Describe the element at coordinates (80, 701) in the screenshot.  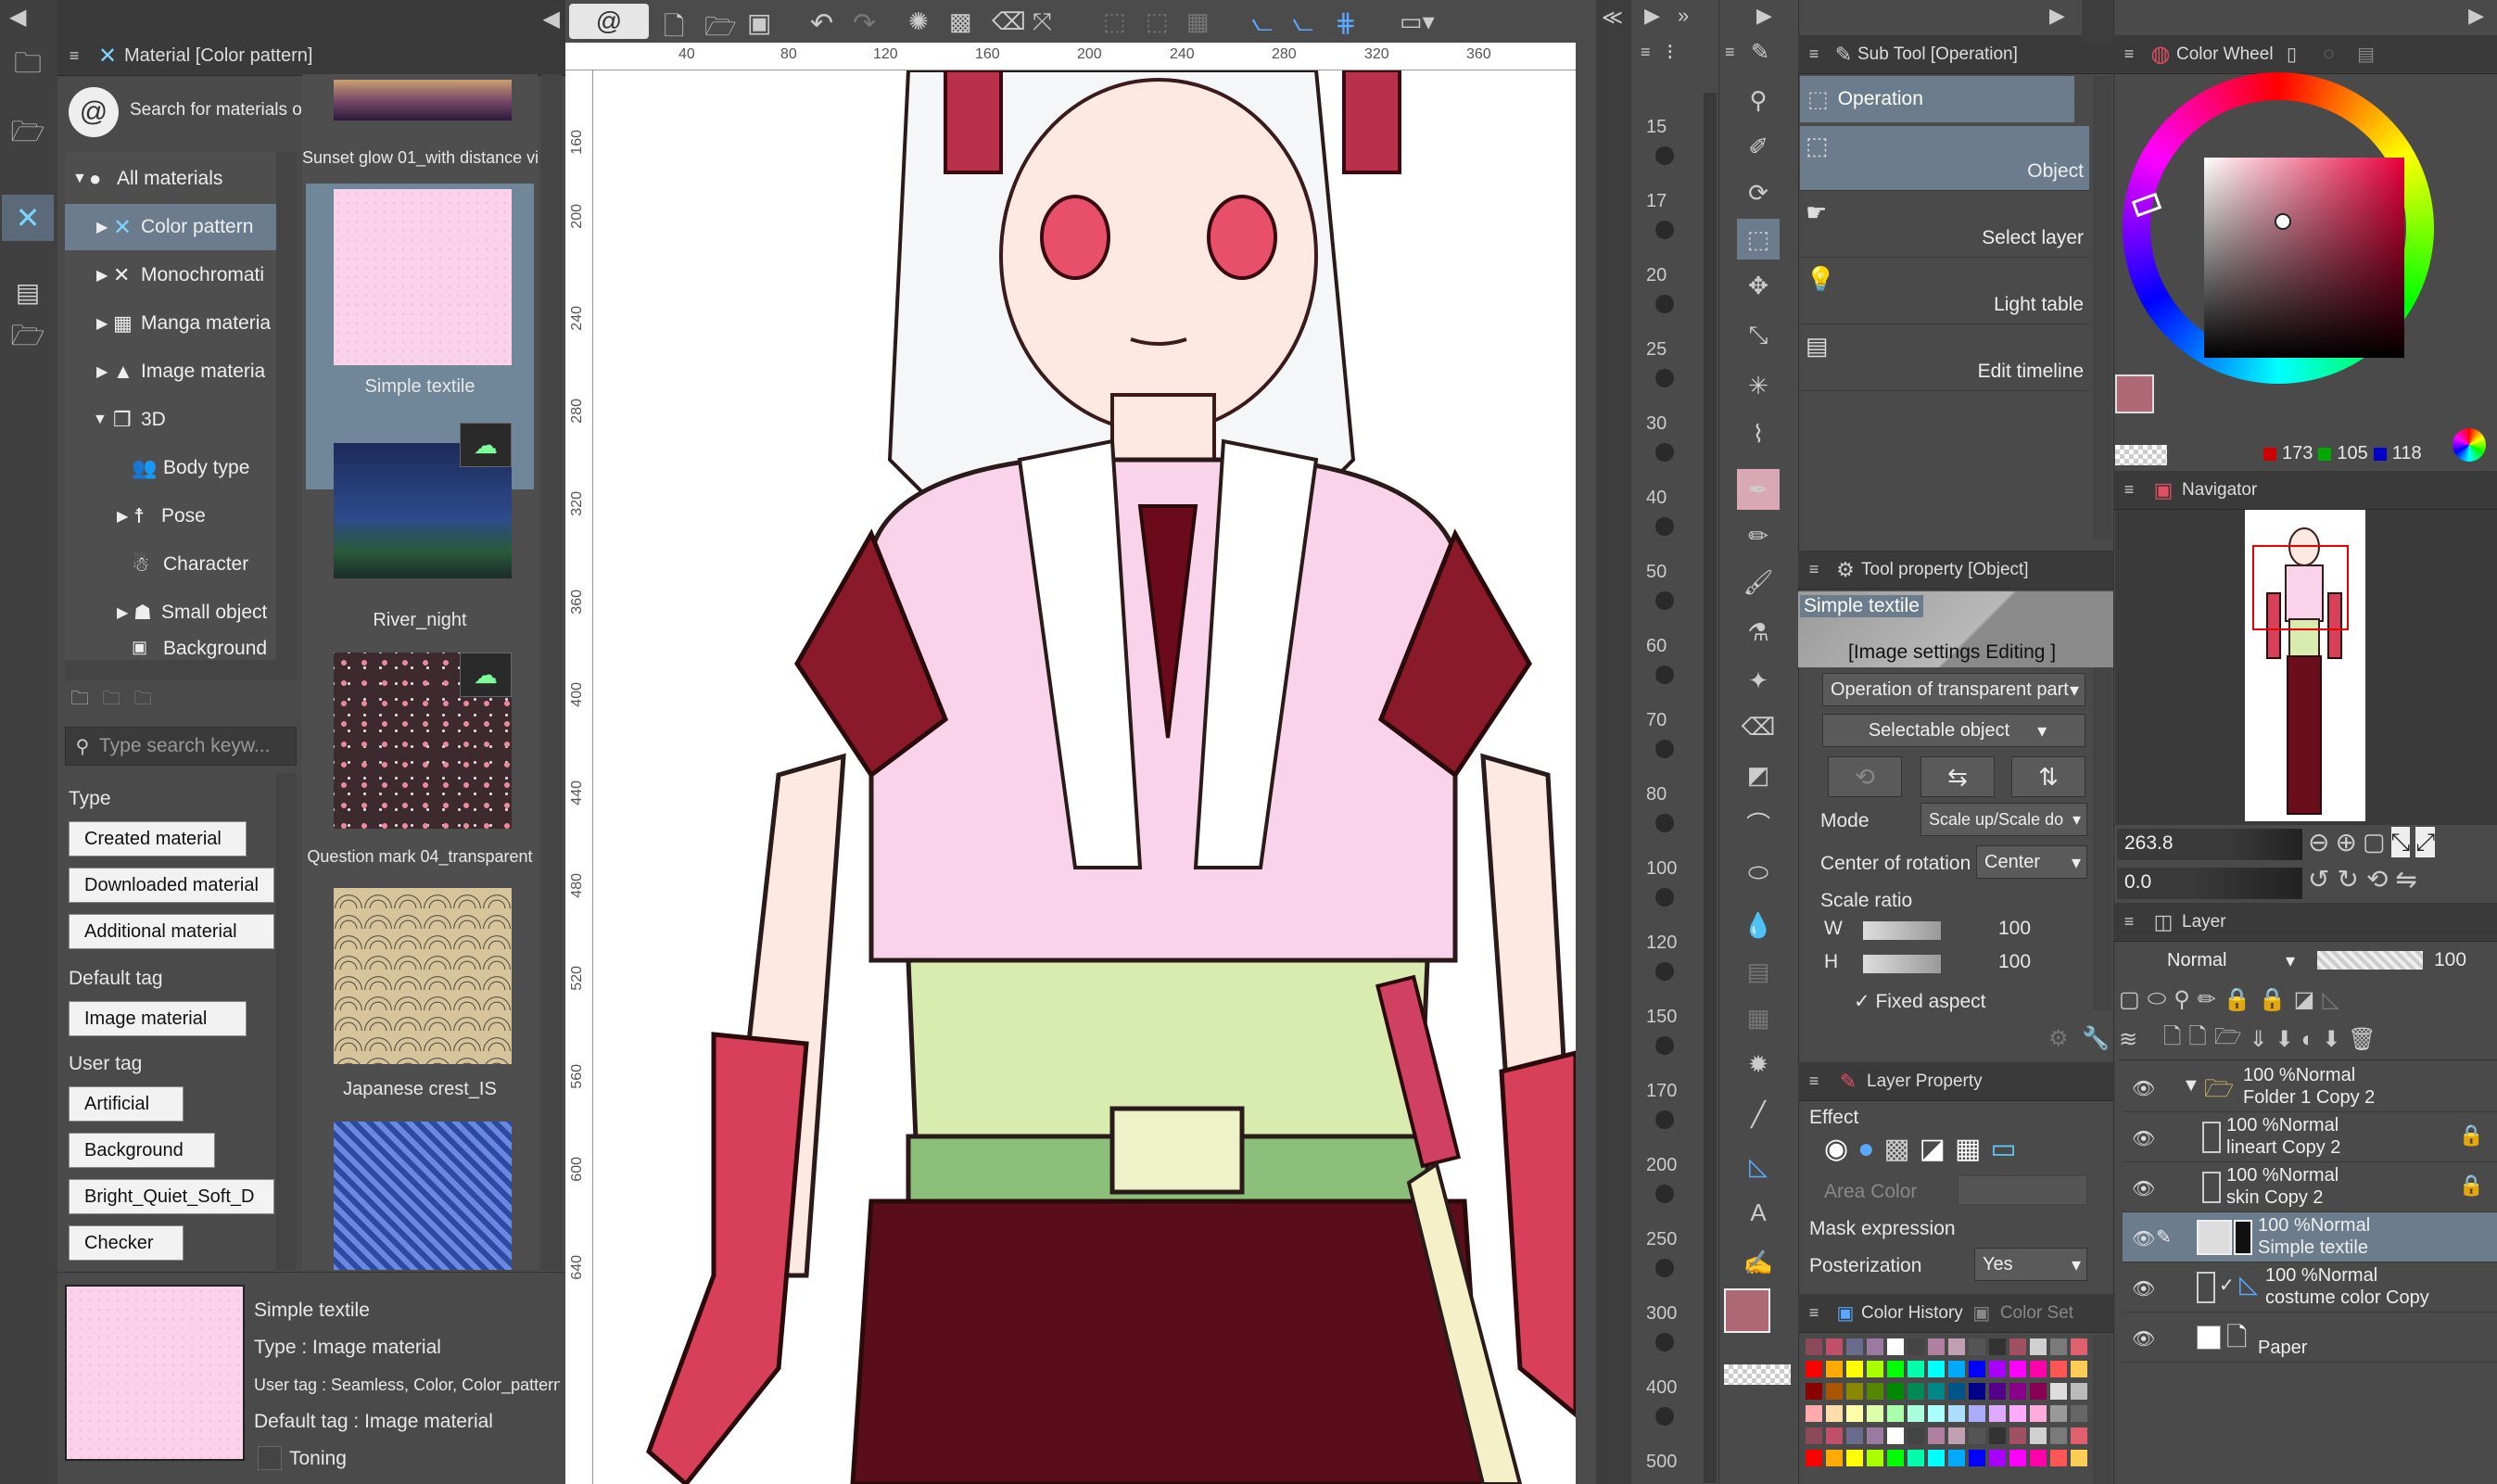
I see `new-folder-icon: 🗀` at that location.